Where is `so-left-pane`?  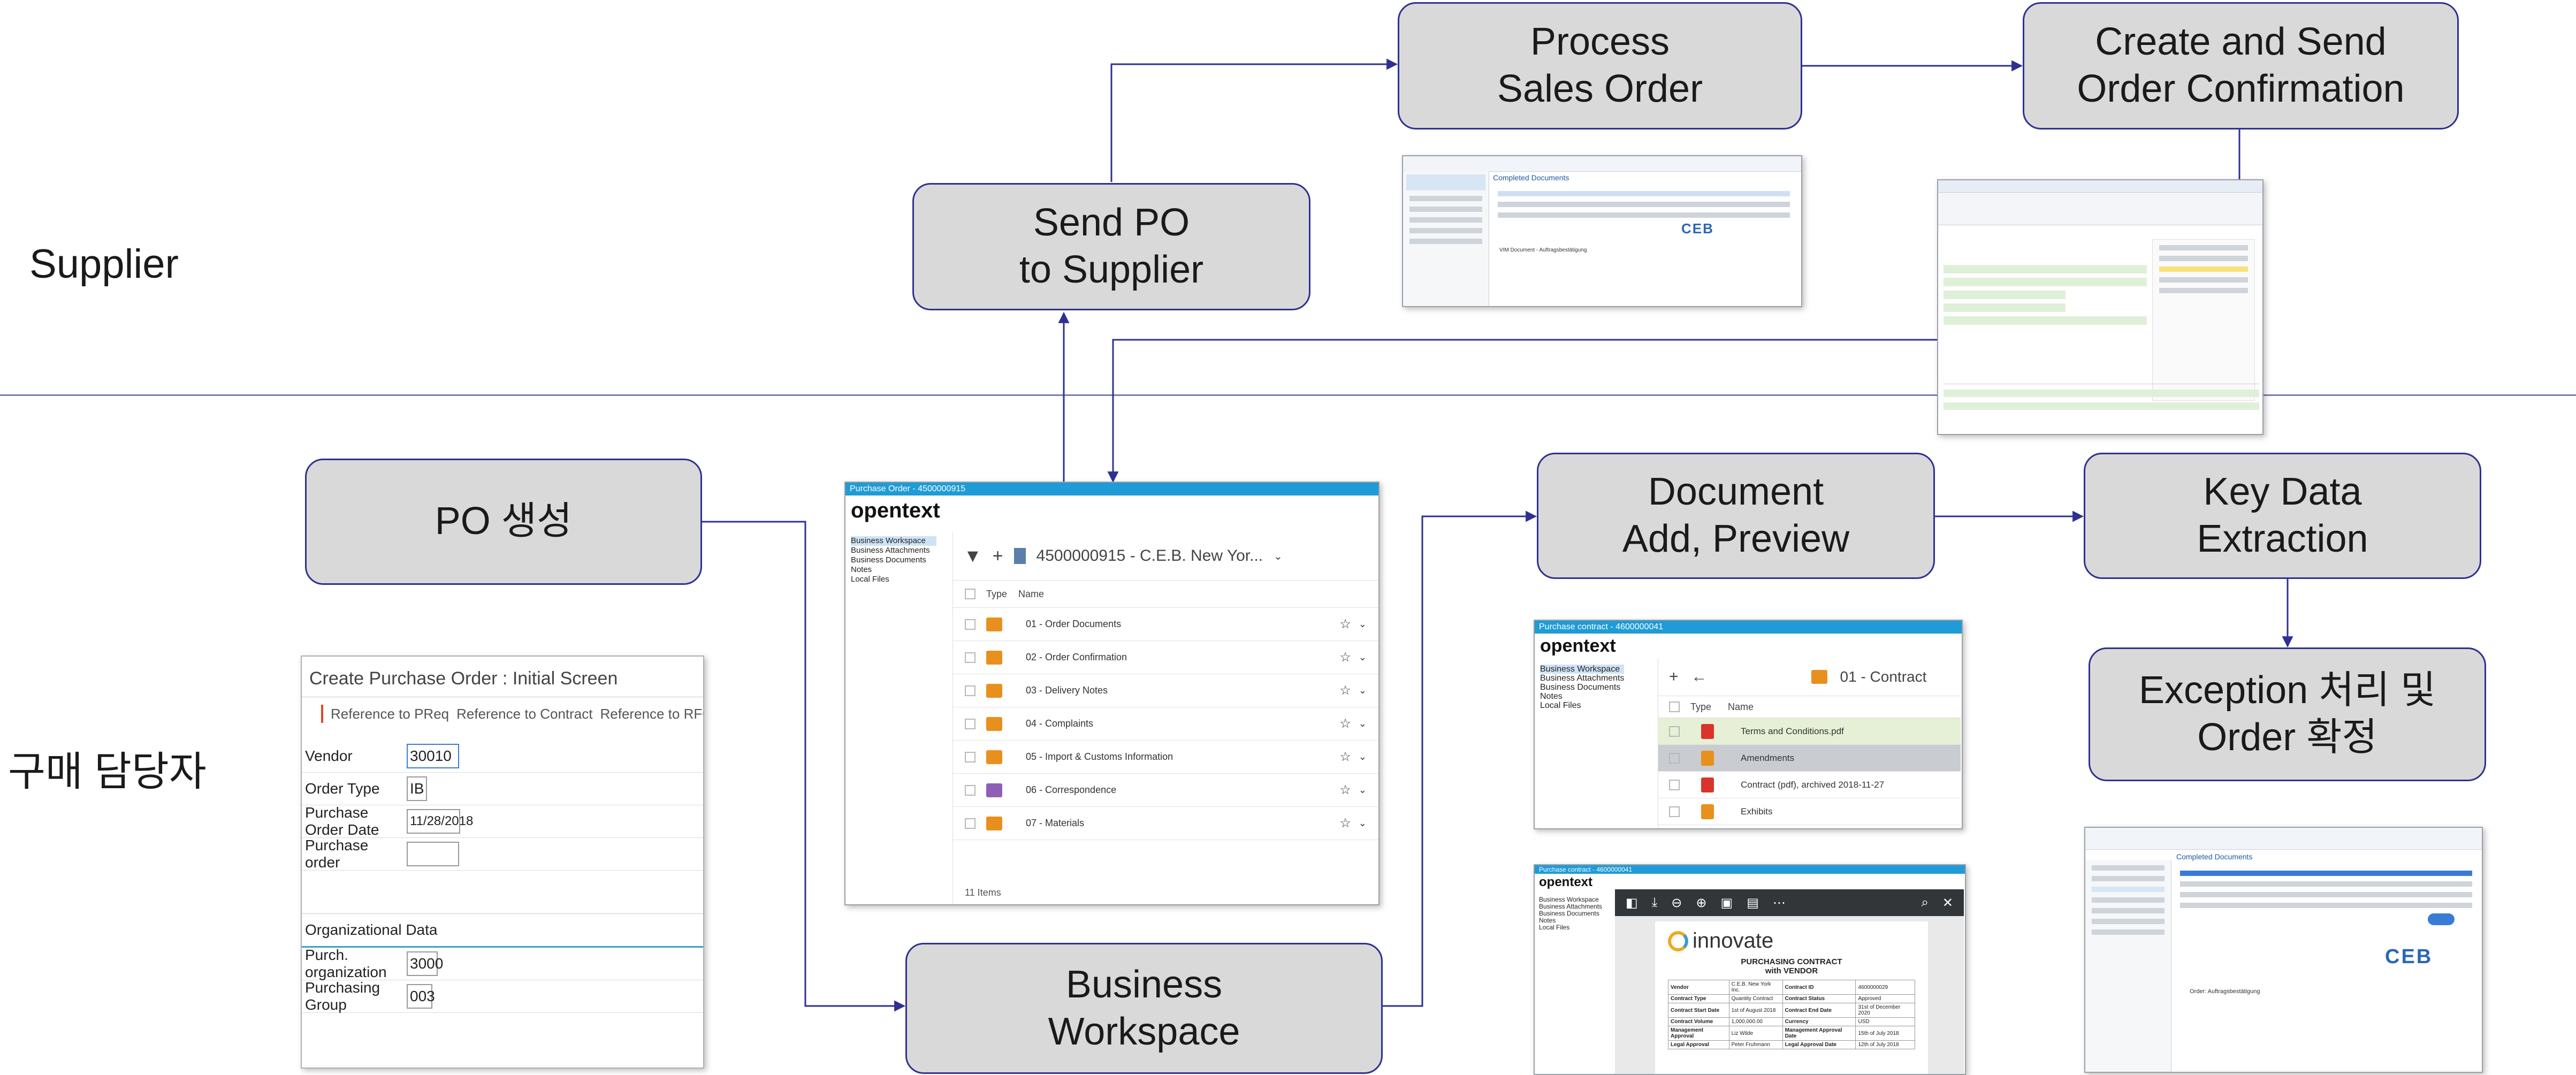 so-left-pane is located at coordinates (1446, 238).